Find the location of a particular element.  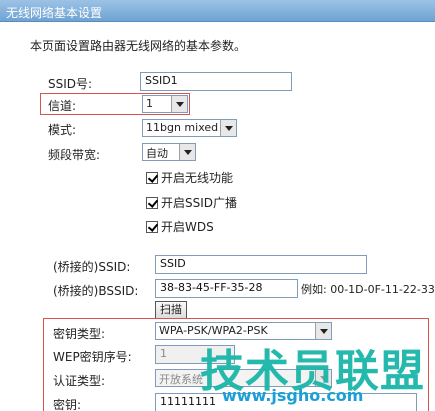

enable-wds-row: 开启WDS is located at coordinates (180, 226).